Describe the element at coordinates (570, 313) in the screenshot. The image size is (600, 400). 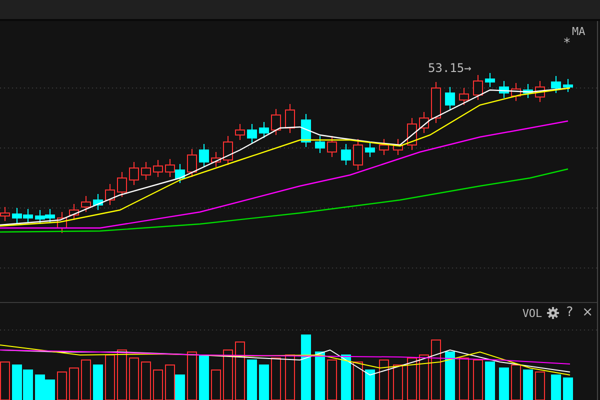
I see `help-button: ?` at that location.